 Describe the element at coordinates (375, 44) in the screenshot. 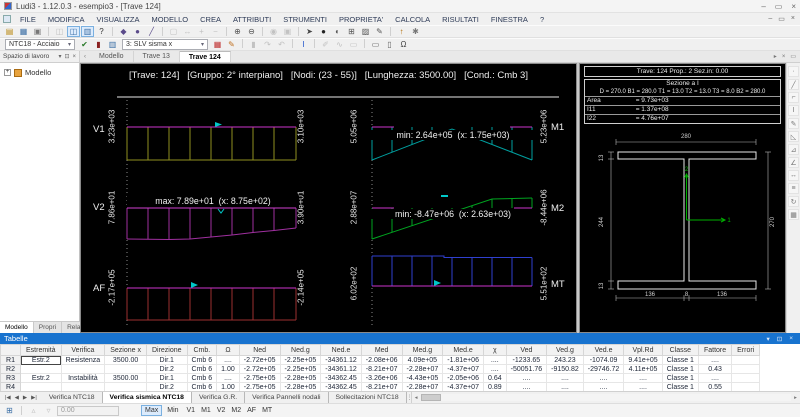

I see `window-frame-button: ▭` at that location.